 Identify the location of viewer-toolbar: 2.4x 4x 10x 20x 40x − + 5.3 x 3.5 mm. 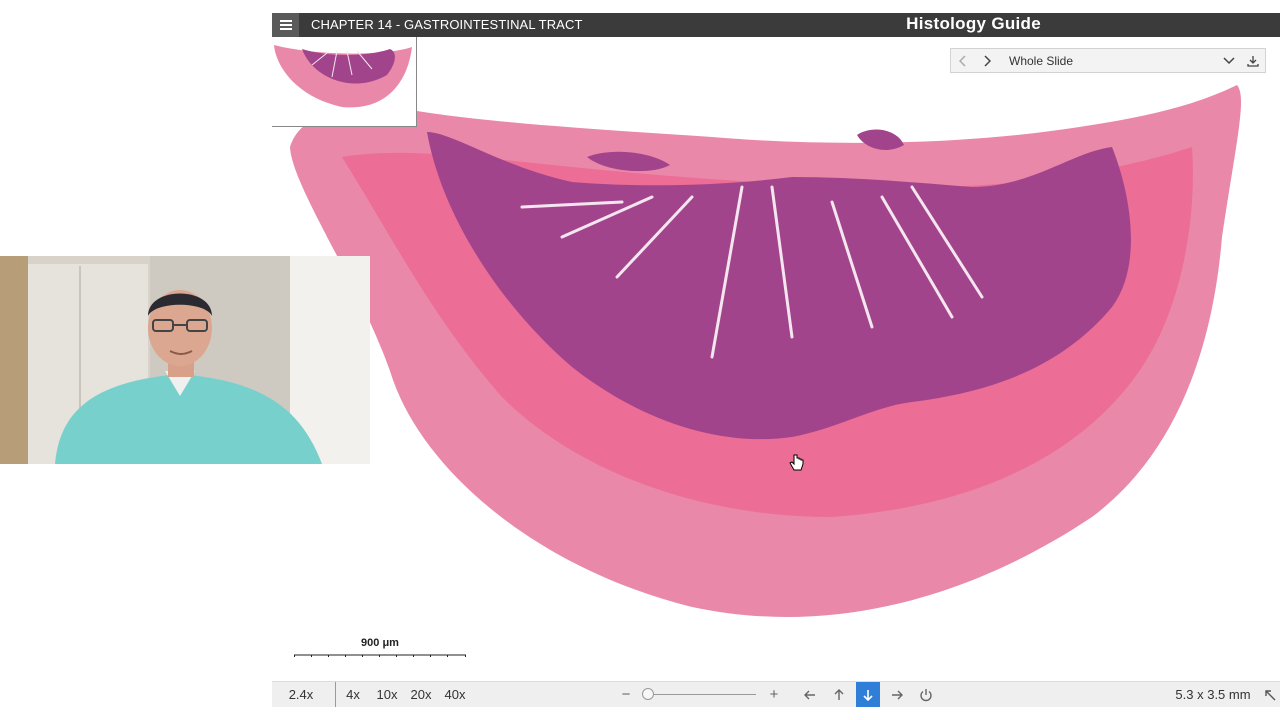
(776, 694).